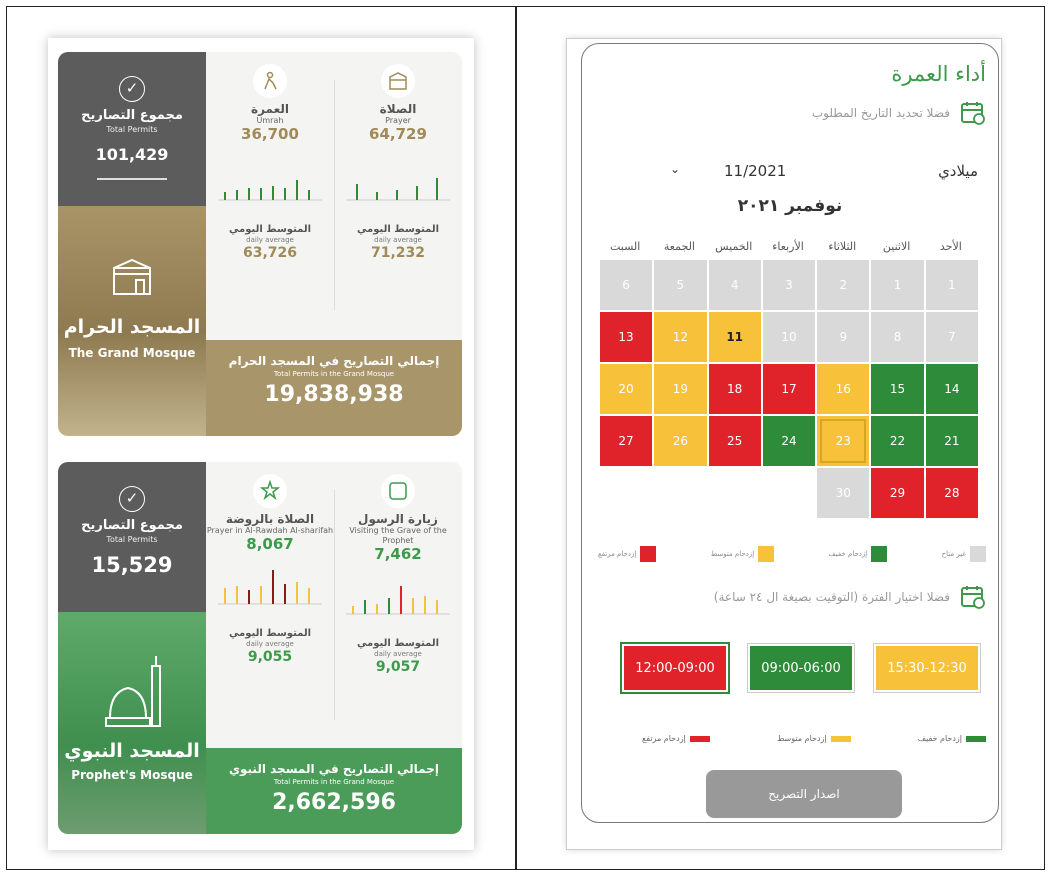  I want to click on day-cell: 10, so click(789, 337).